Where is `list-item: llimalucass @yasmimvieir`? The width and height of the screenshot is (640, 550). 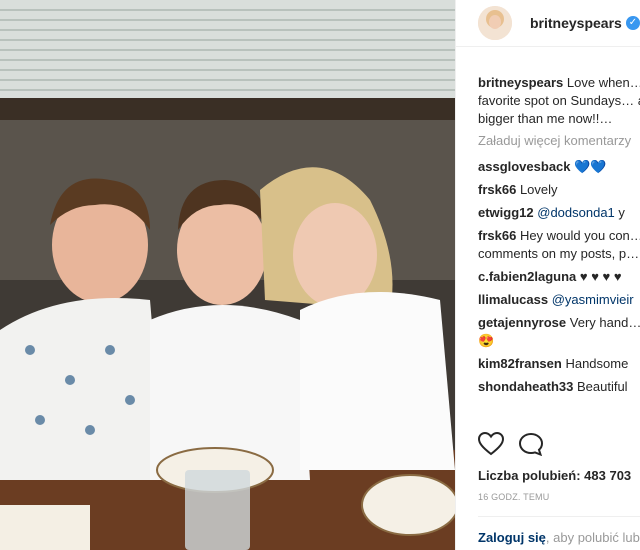
list-item: llimalucass @yasmimvieir is located at coordinates (559, 300).